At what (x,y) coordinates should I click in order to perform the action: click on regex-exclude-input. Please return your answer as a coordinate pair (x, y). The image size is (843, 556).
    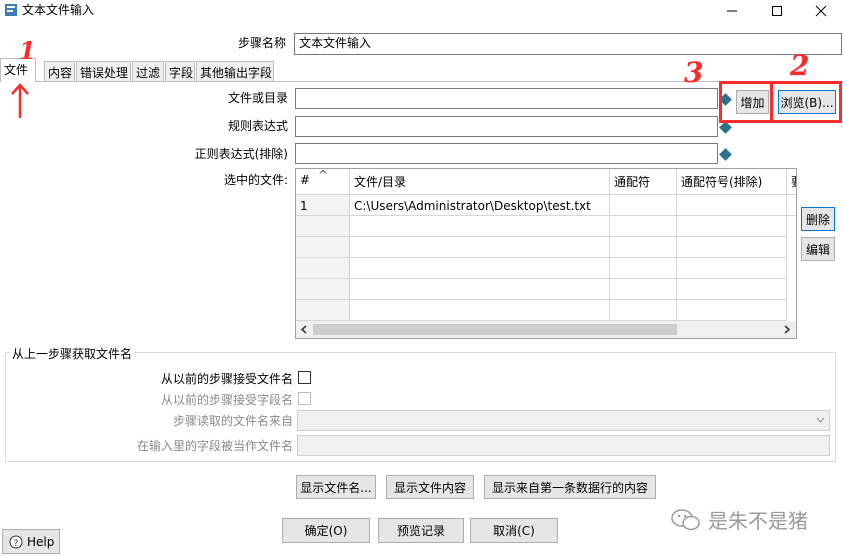
    Looking at the image, I should click on (506, 153).